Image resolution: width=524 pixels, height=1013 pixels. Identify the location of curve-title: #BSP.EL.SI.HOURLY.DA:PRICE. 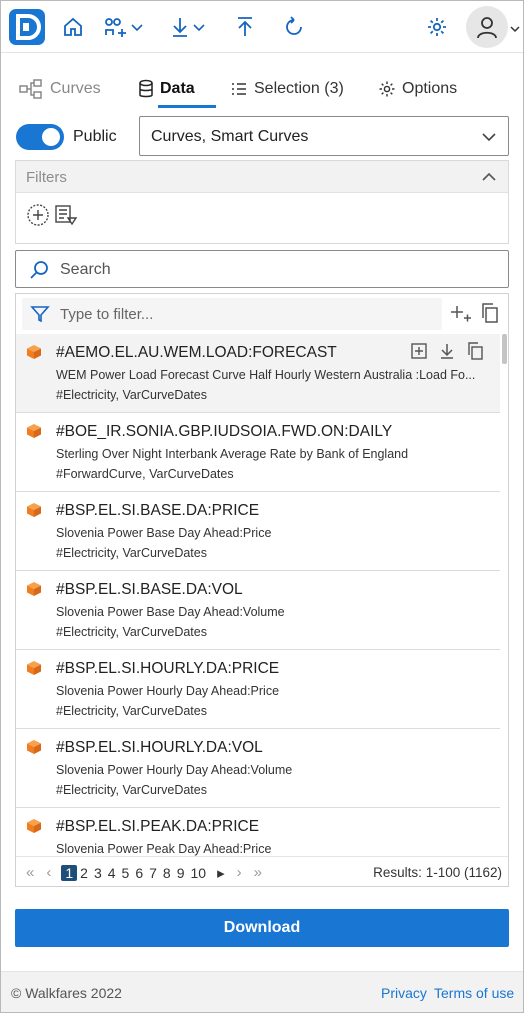
(168, 668).